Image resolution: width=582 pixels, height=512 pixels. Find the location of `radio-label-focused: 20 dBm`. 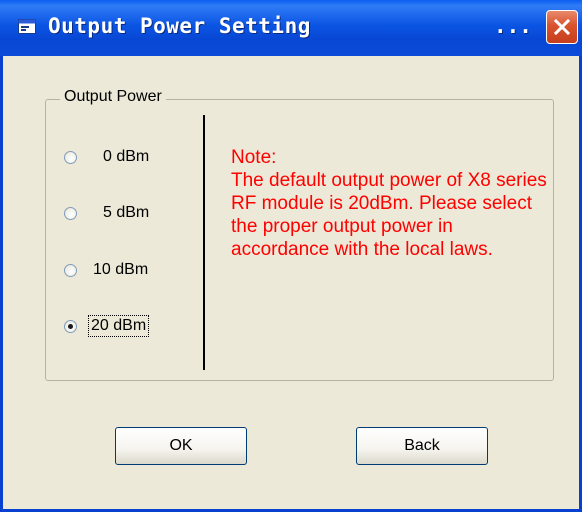

radio-label-focused: 20 dBm is located at coordinates (118, 326).